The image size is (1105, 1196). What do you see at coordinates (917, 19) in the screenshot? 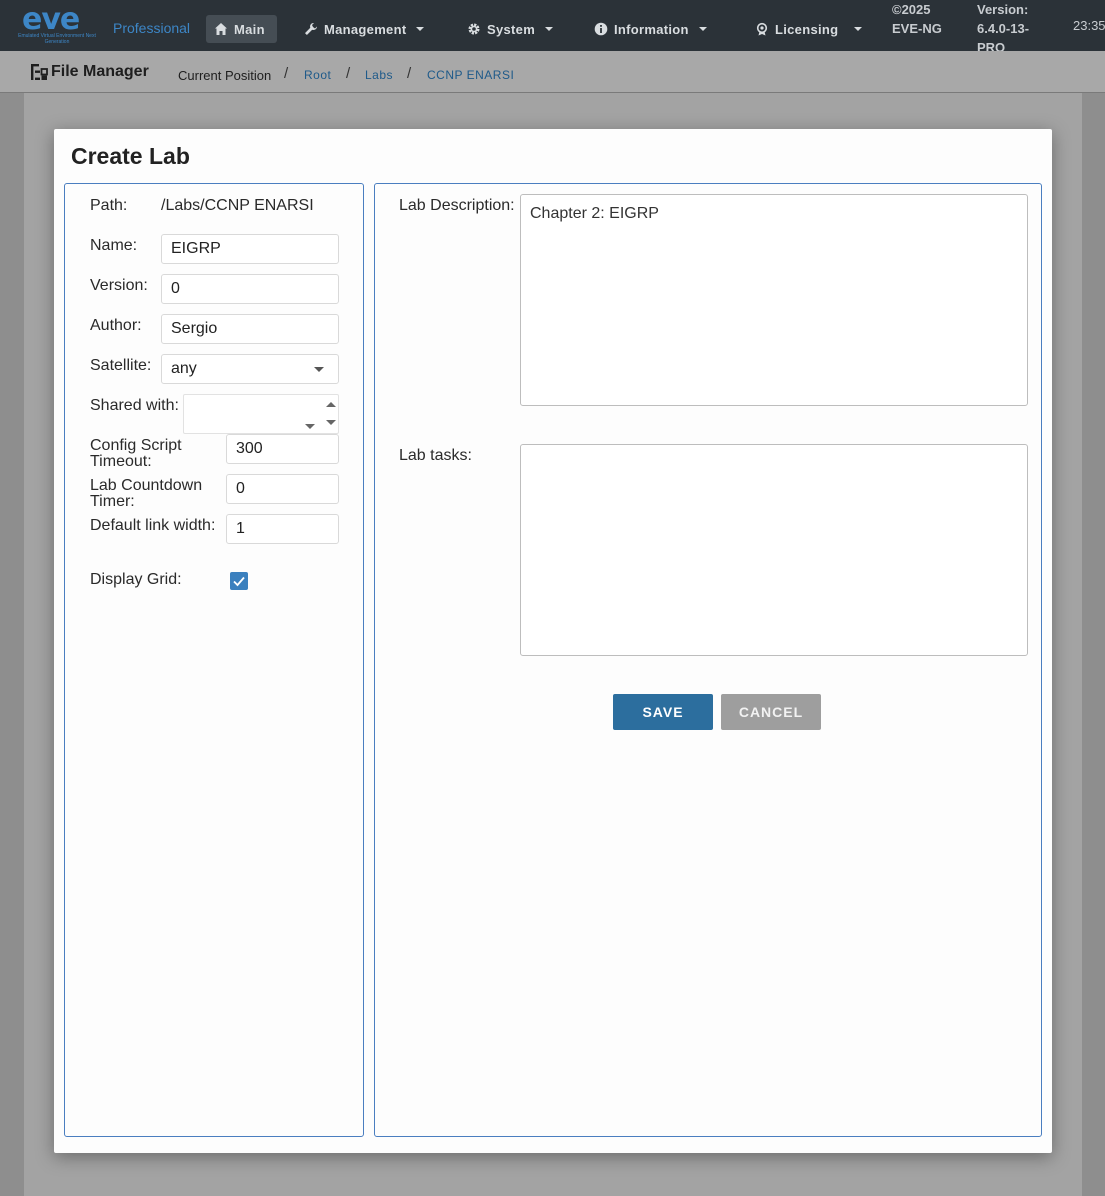
I see `copyright-text: ©2025 EVE-NG` at bounding box center [917, 19].